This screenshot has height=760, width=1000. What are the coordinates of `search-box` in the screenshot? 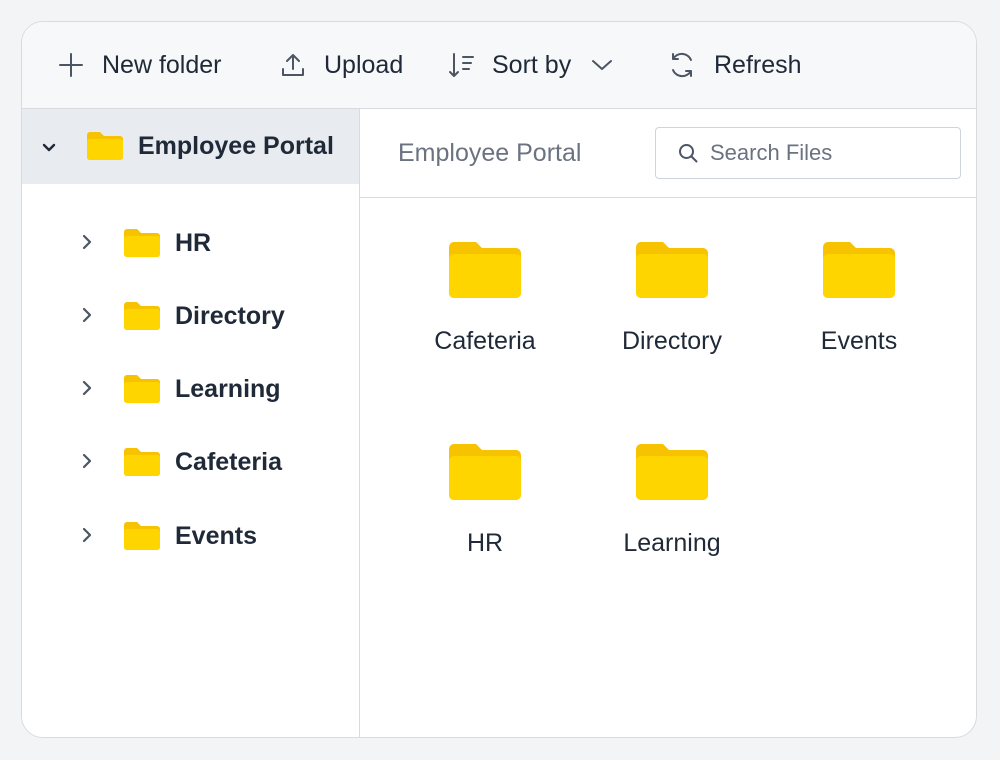 It's located at (808, 153).